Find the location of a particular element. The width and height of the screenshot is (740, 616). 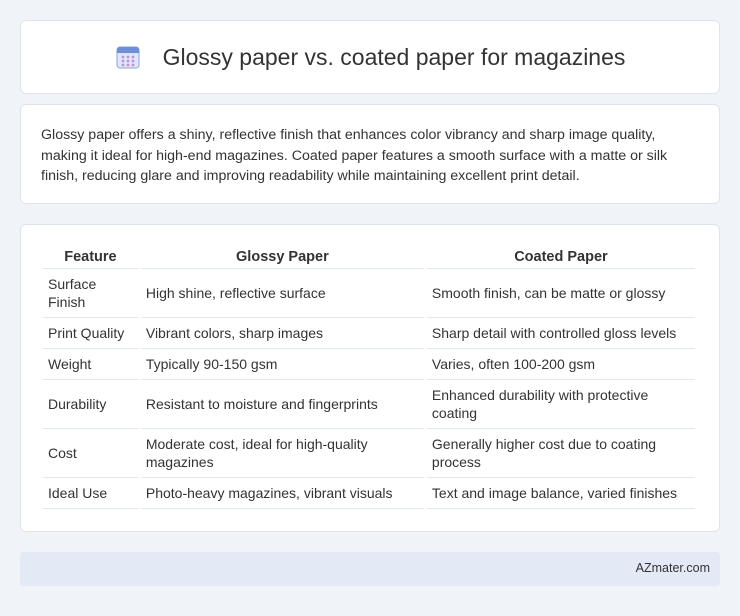

coated-cell: Smooth finish, can be matte or glossy is located at coordinates (560, 293).